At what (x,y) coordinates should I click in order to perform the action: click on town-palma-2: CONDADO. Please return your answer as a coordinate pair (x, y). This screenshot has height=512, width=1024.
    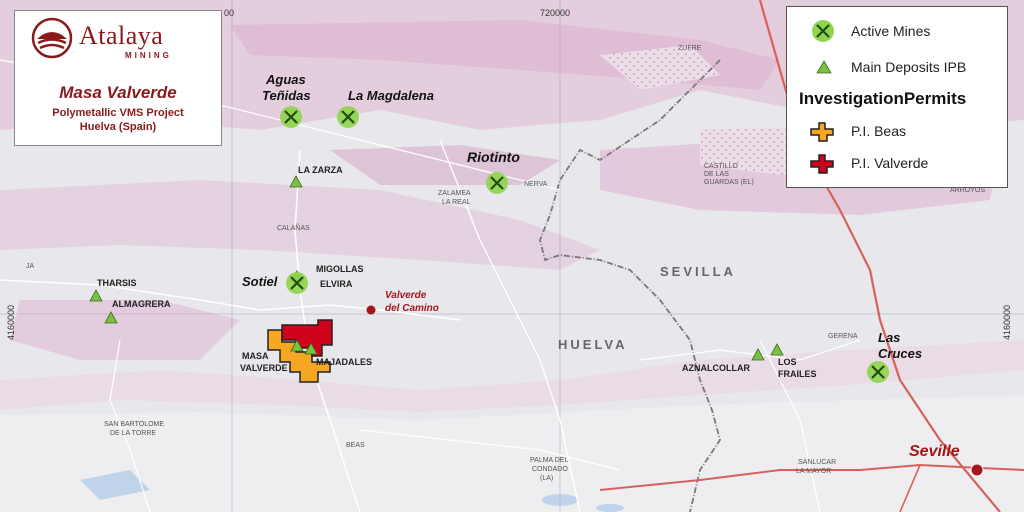
    Looking at the image, I should click on (550, 469).